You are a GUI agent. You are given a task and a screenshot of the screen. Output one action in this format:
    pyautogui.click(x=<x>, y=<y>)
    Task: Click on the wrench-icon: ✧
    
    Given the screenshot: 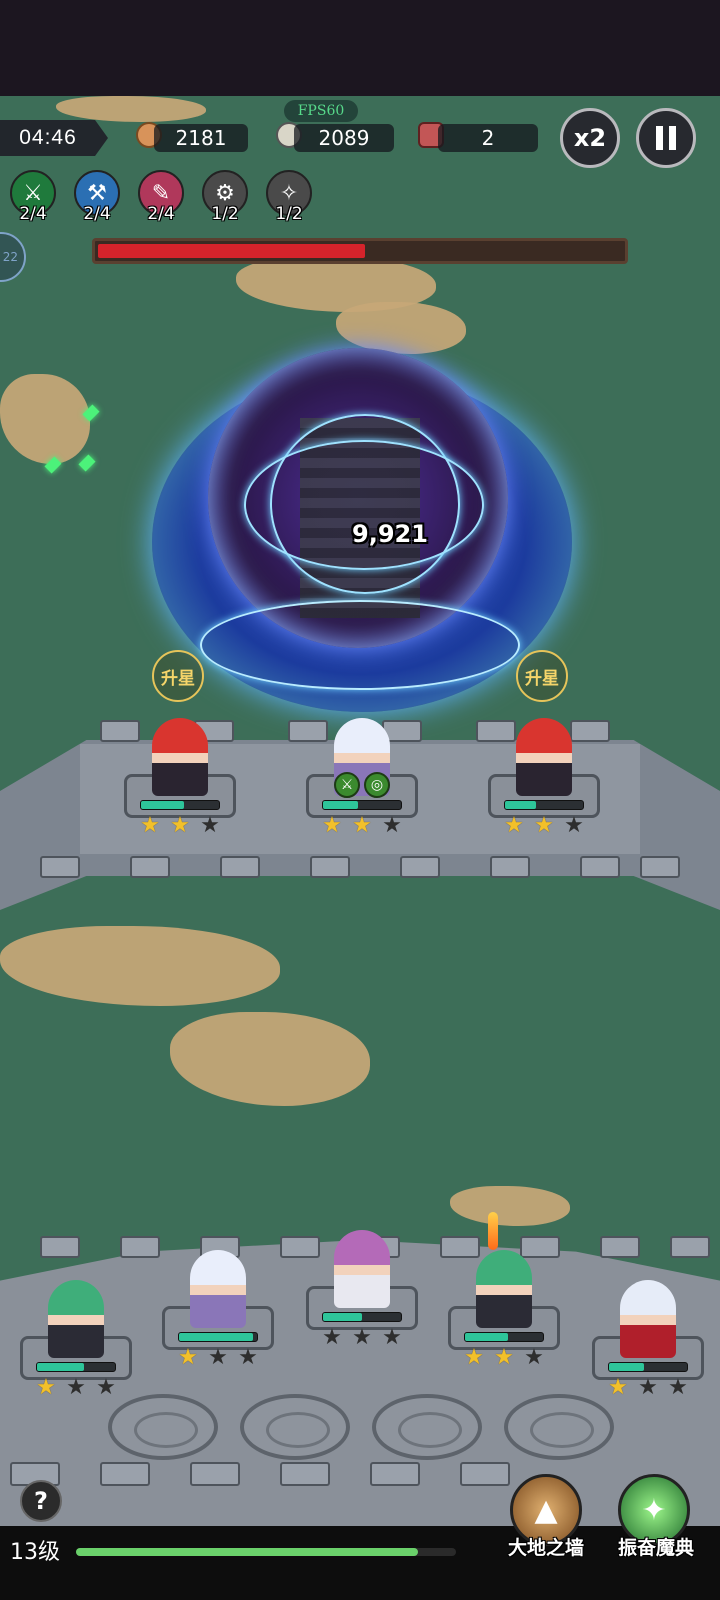 What is the action you would take?
    pyautogui.click(x=289, y=193)
    